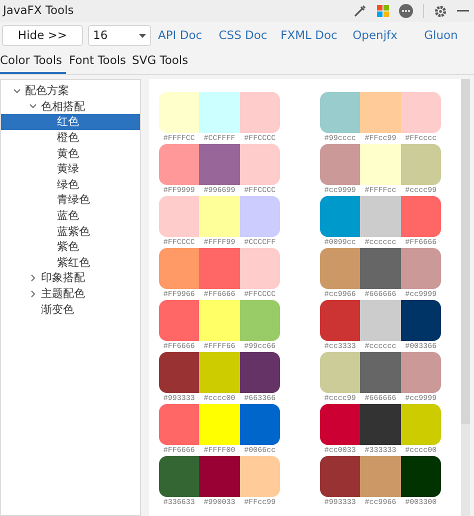 The image size is (474, 516). Describe the element at coordinates (70, 153) in the screenshot. I see `tree-item: 黄色` at that location.